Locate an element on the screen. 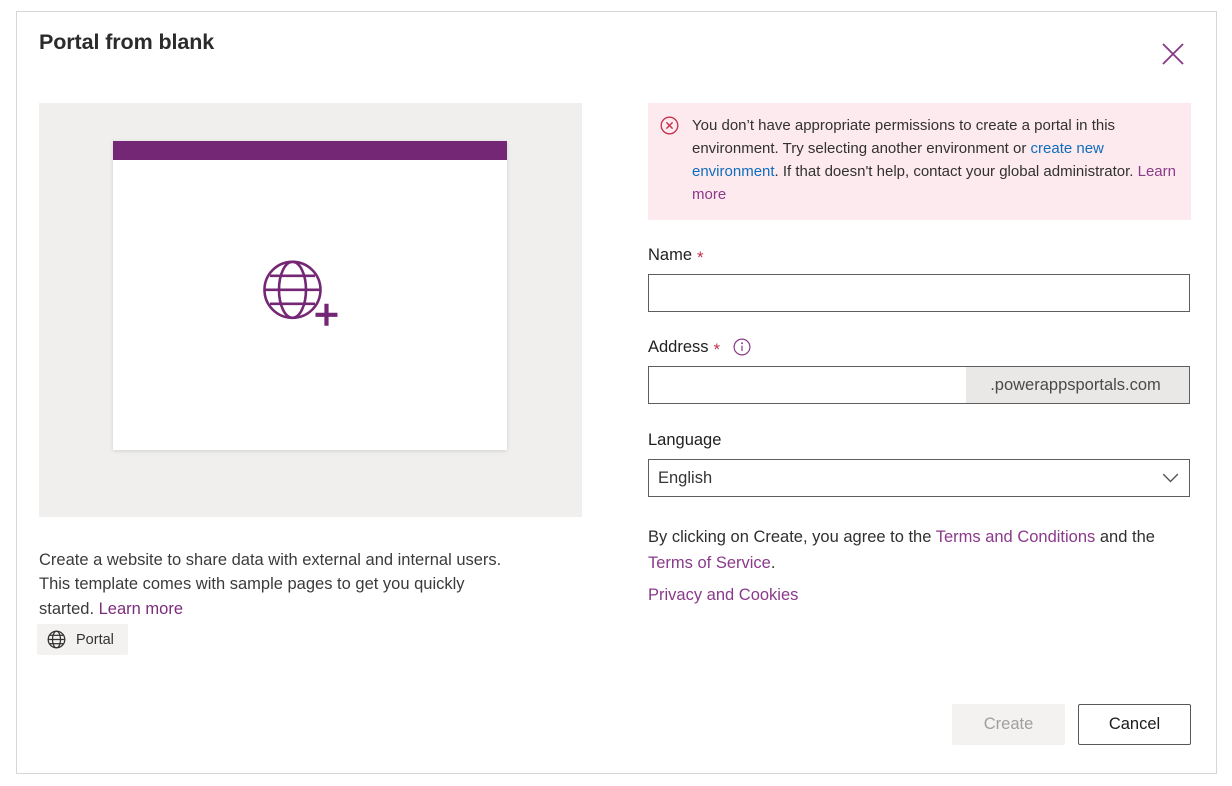  name-label-text: Name is located at coordinates (670, 255).